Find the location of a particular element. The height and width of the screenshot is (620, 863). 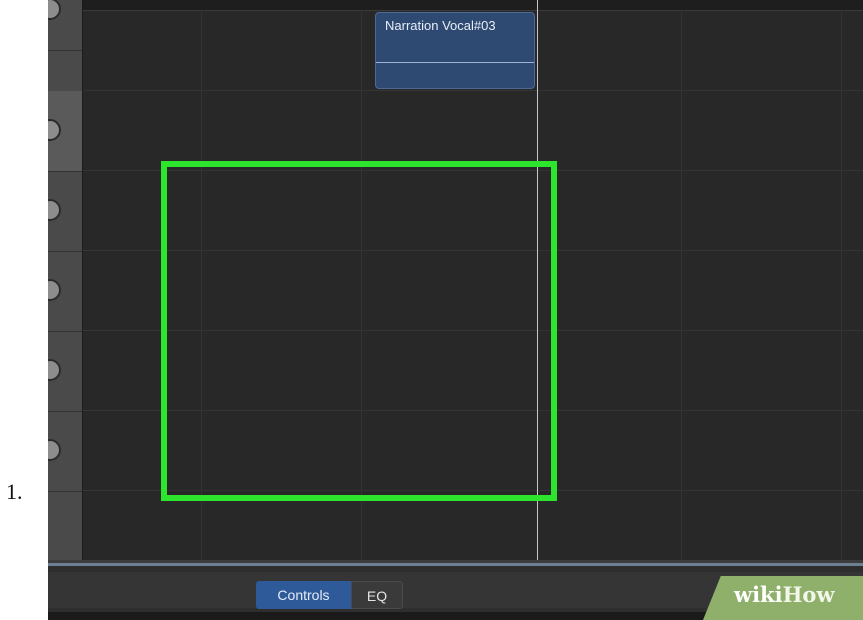

wikihow-logo-part-how: How is located at coordinates (808, 594).